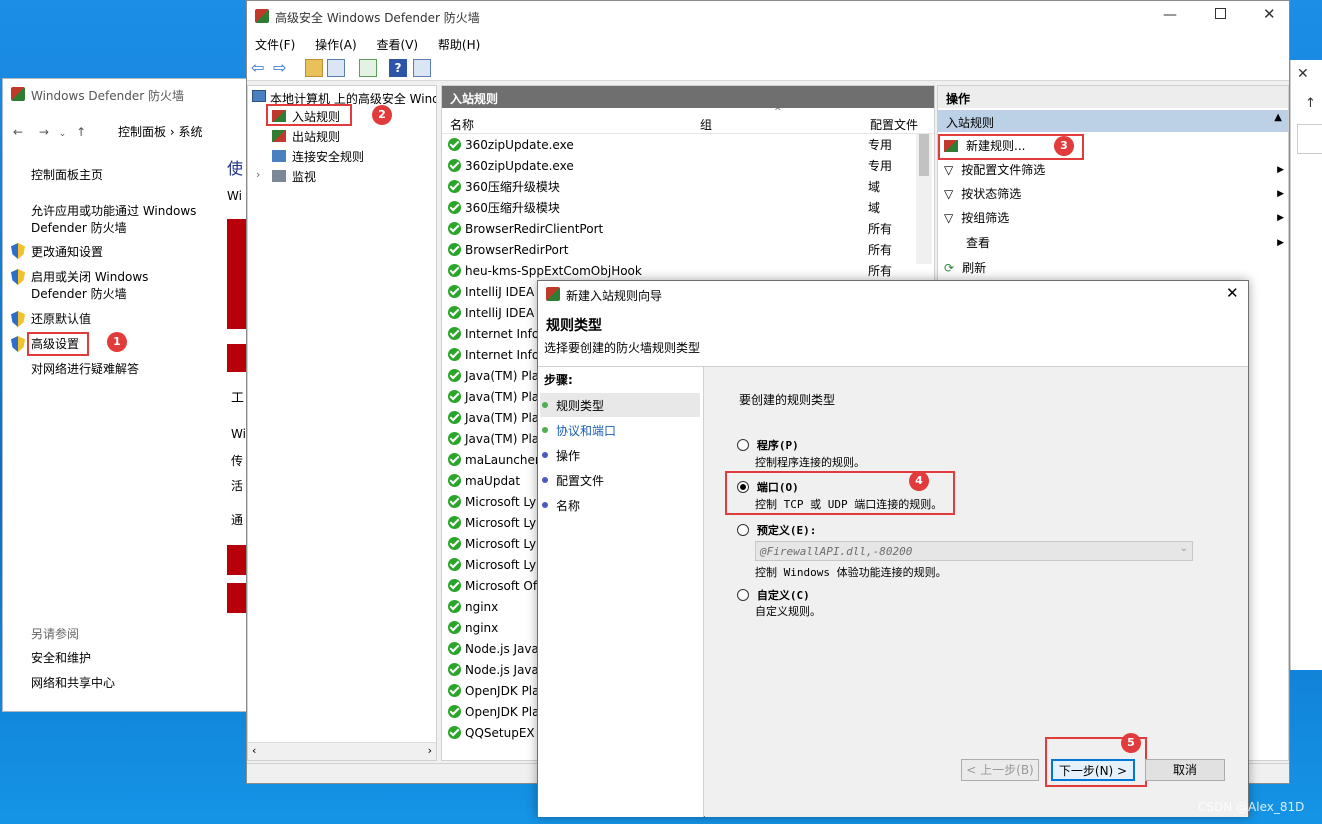 The height and width of the screenshot is (824, 1322). Describe the element at coordinates (773, 595) in the screenshot. I see `custom-option: 自定义(C)` at that location.